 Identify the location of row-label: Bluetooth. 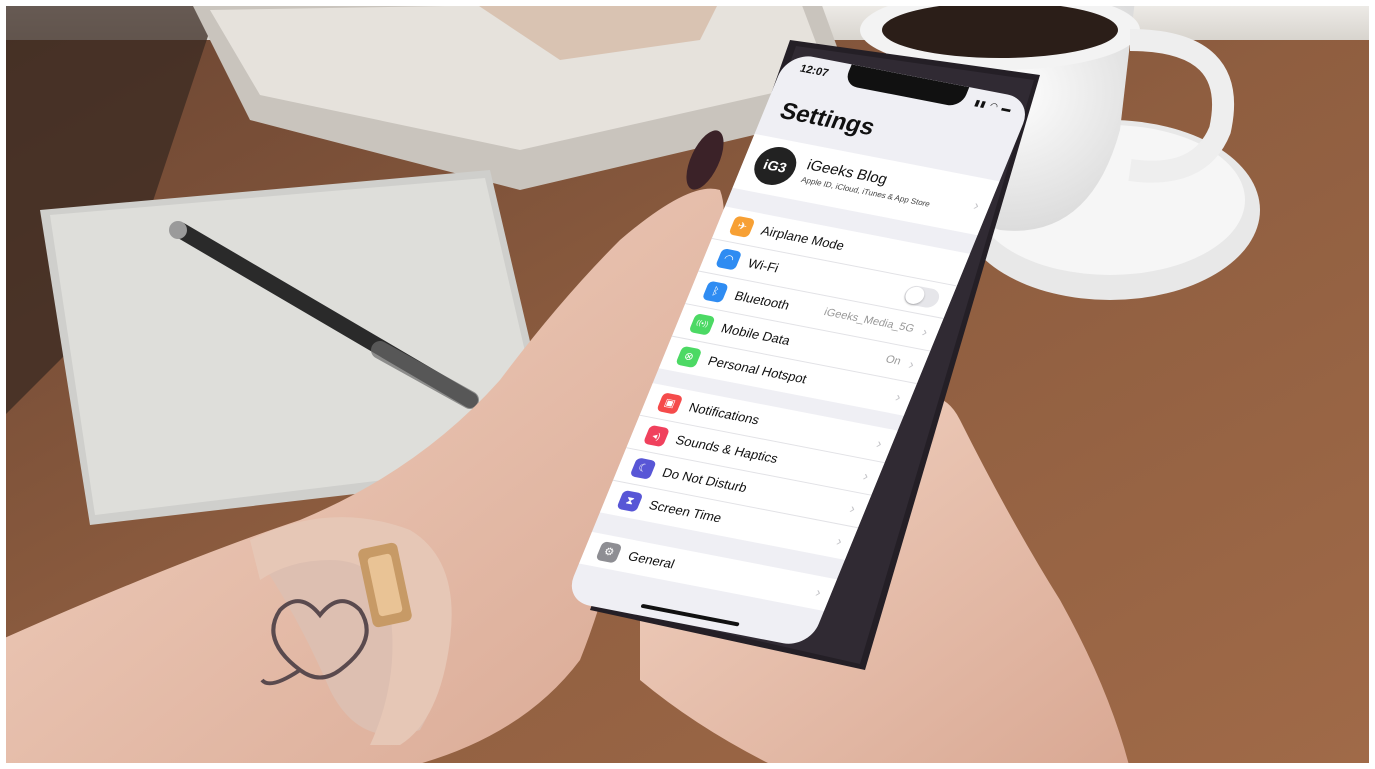
(762, 300).